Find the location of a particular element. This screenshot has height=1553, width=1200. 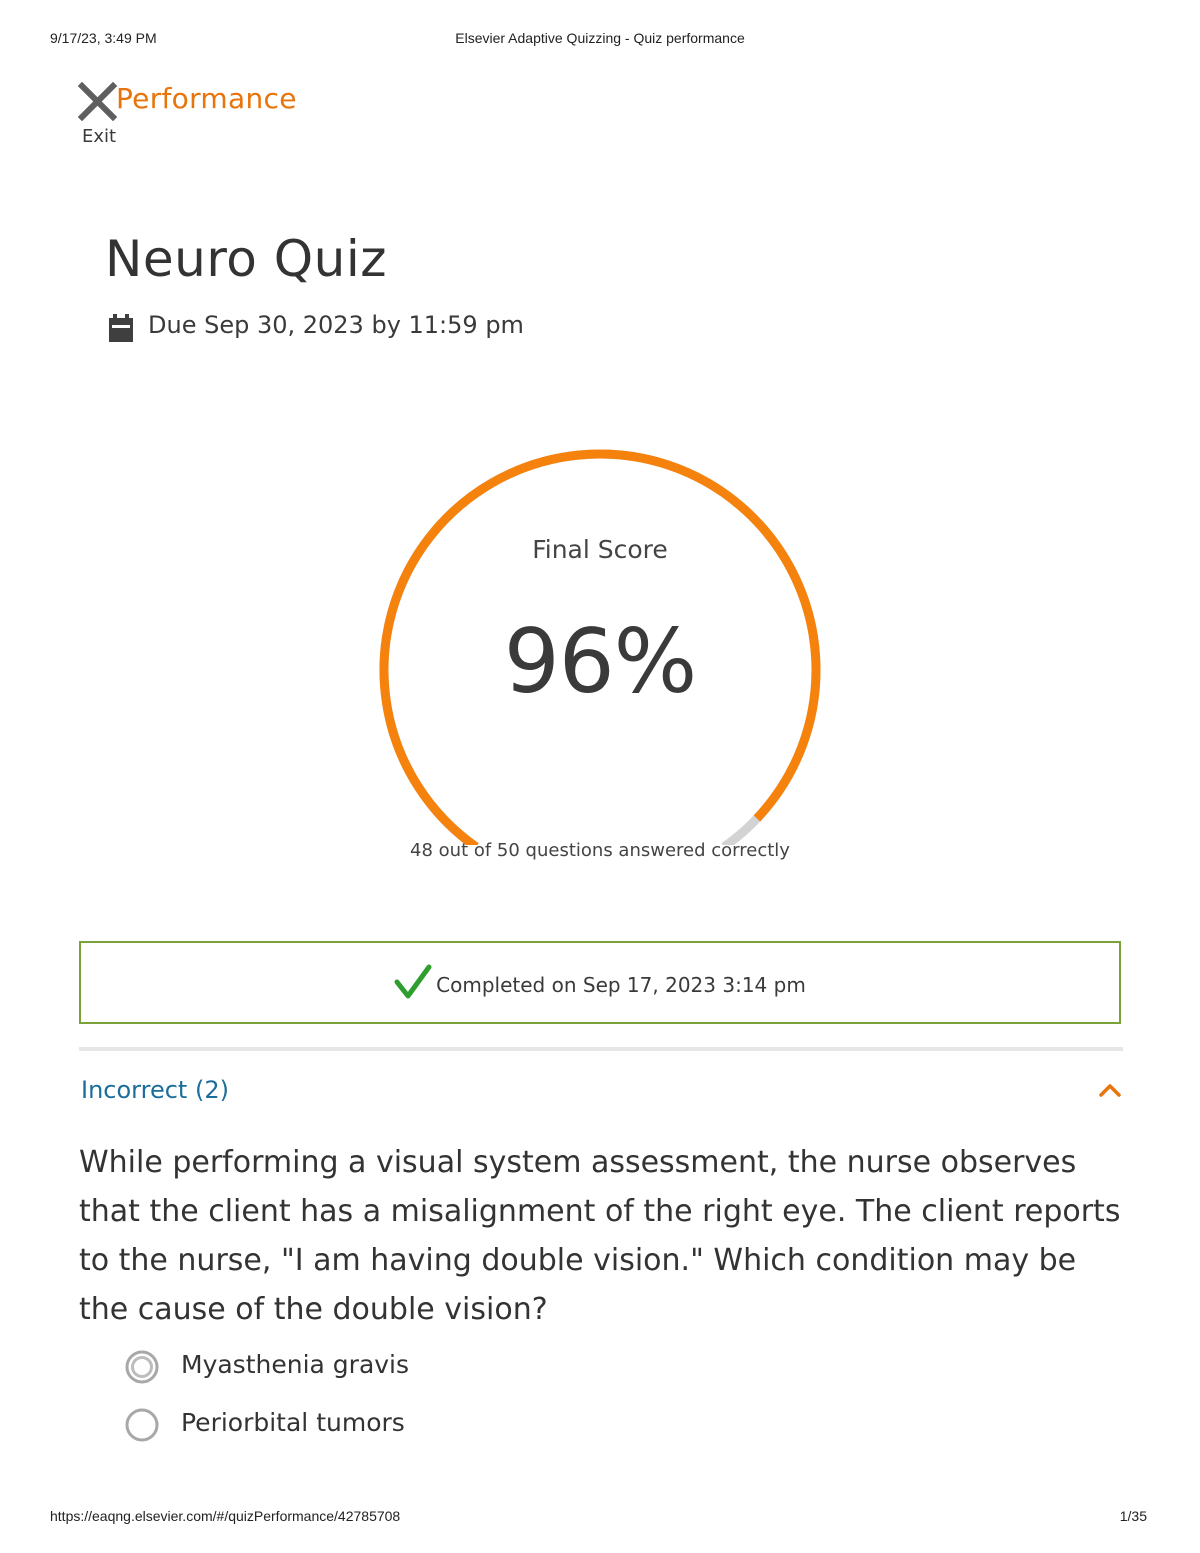

due-date-text: Due Sep 30, 2023 by 11:59 pm is located at coordinates (336, 325).